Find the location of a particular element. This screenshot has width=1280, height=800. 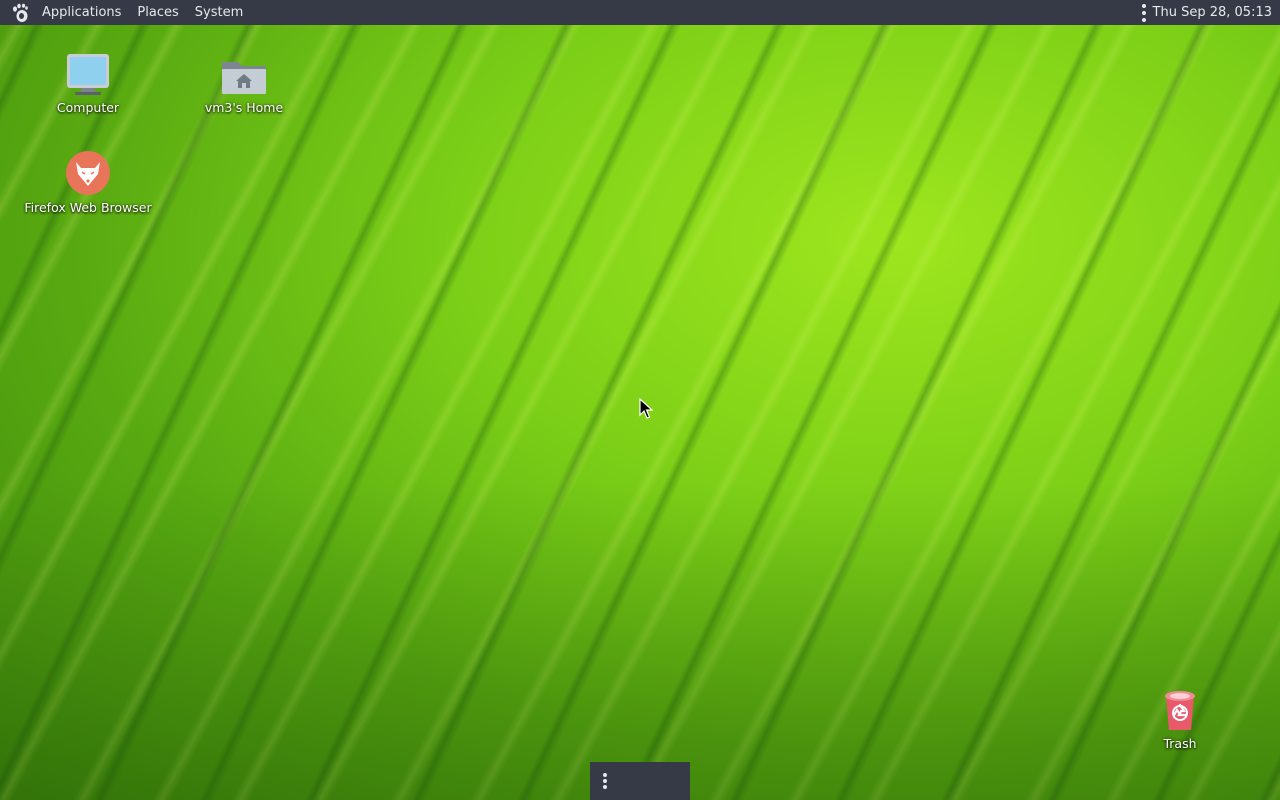

clock: Thu Sep 28, 05:13 is located at coordinates (1216, 12).